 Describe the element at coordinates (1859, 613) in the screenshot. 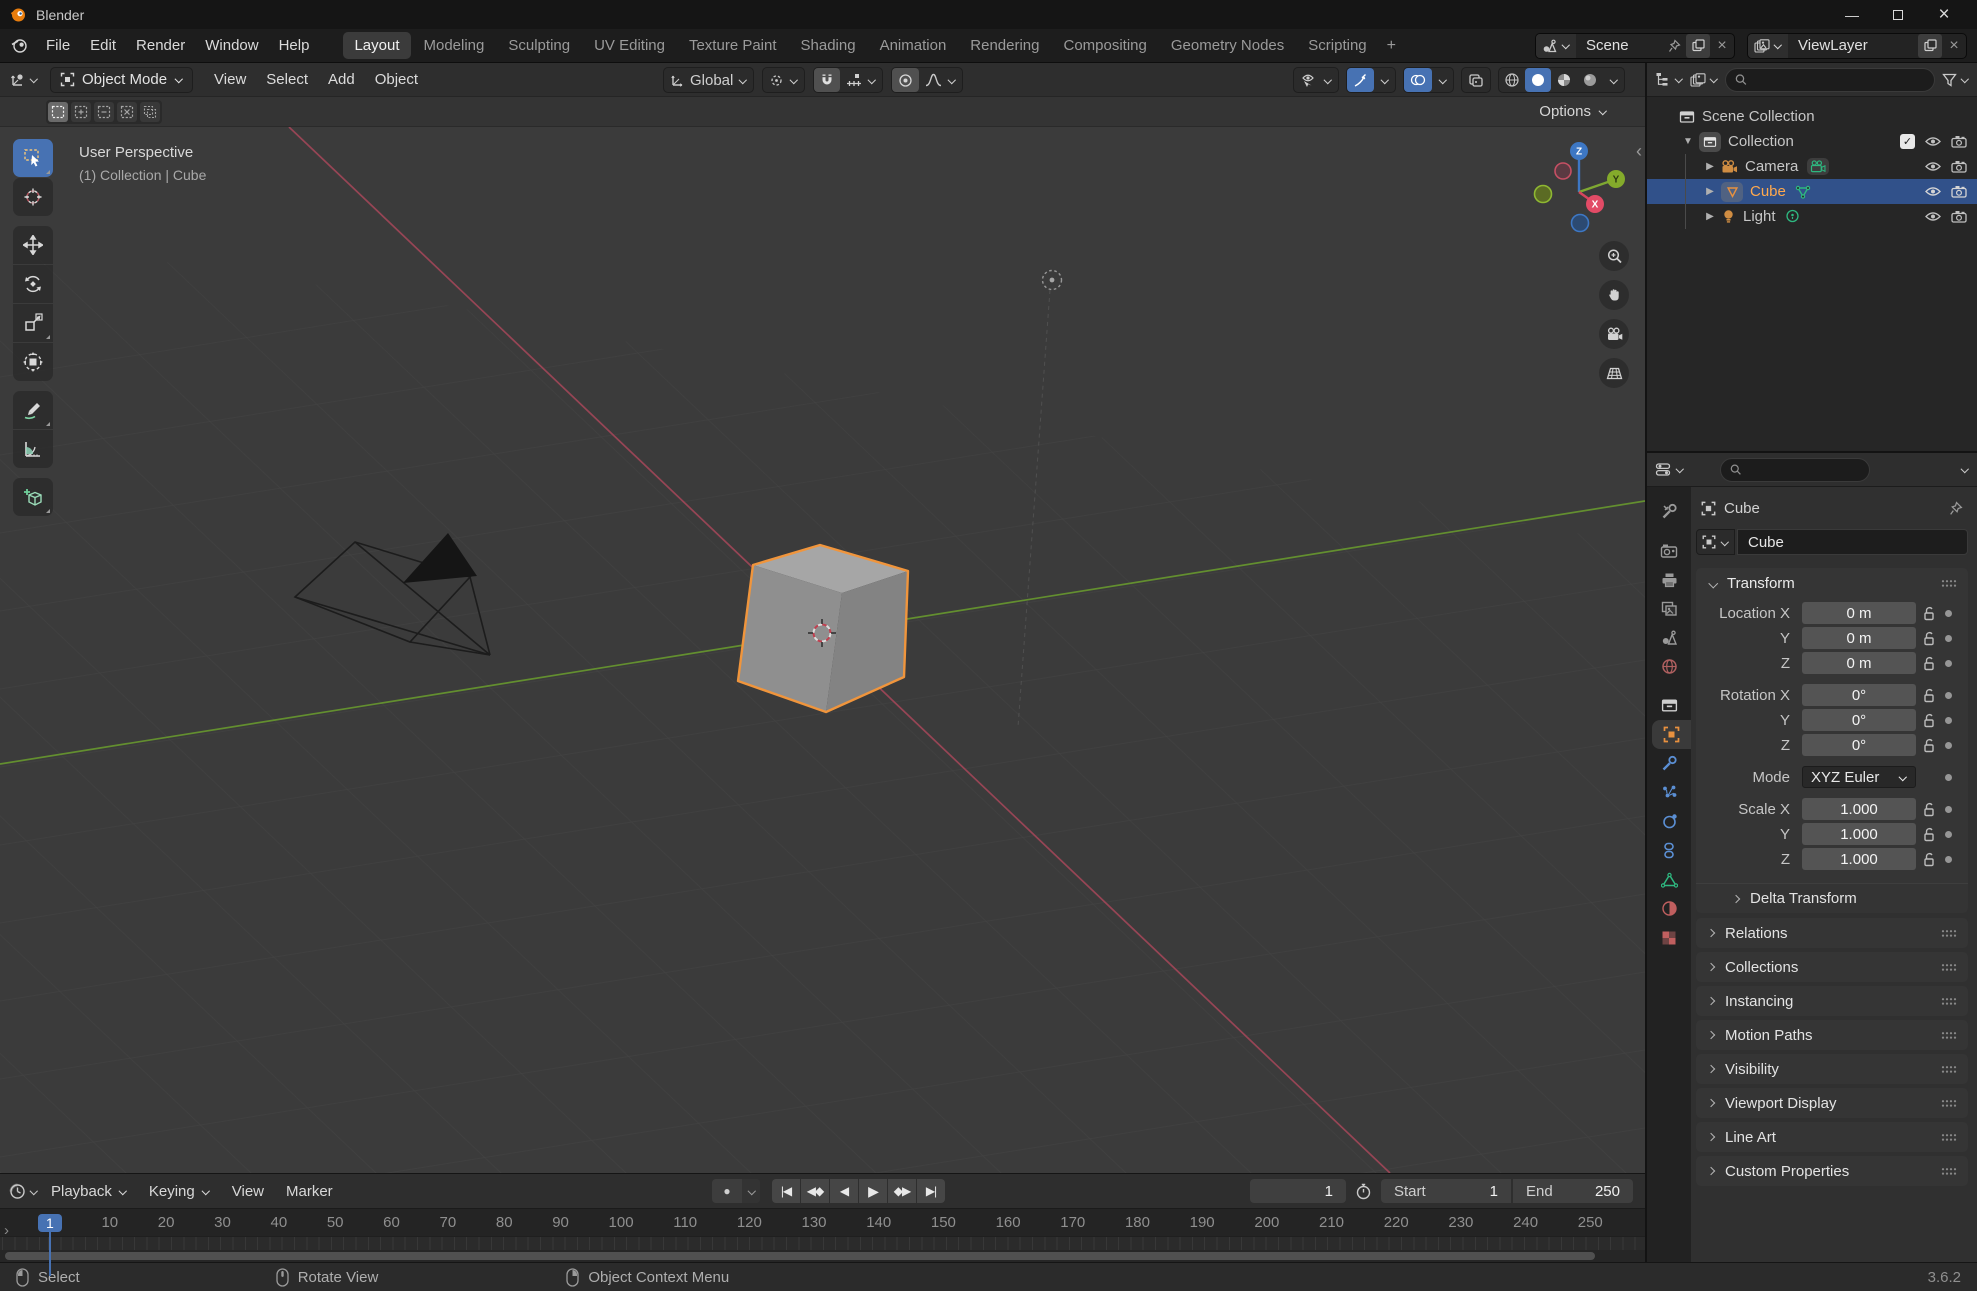

I see `value-field: 0 m` at that location.